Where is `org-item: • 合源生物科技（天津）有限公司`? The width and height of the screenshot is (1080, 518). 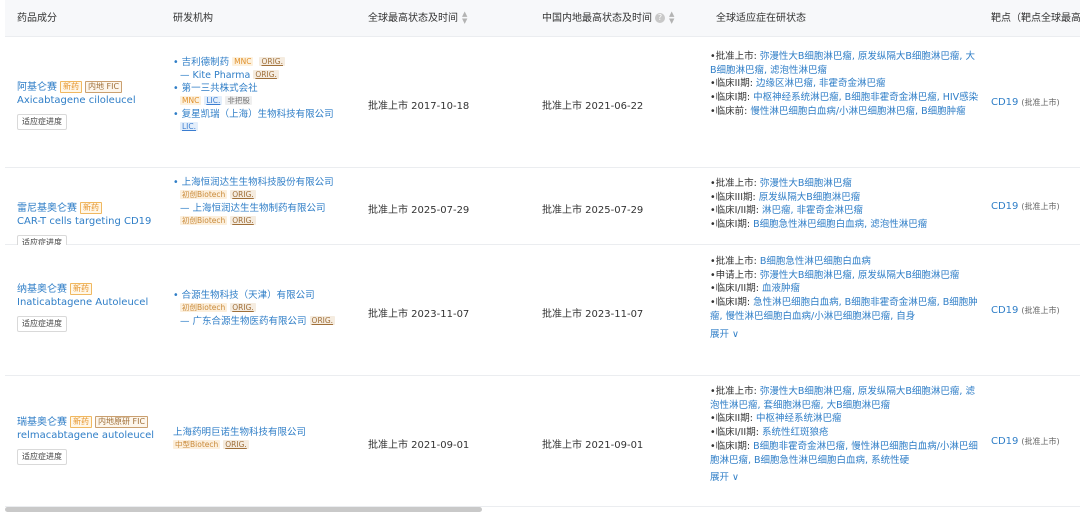
org-item: • 合源生物科技（天津）有限公司 is located at coordinates (255, 295).